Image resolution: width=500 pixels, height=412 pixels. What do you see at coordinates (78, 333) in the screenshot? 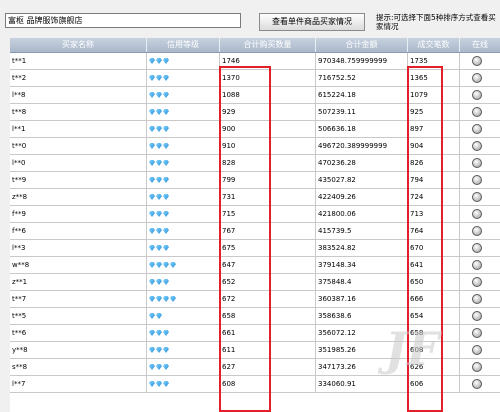
I see `buyer-name-cell: t**6` at bounding box center [78, 333].